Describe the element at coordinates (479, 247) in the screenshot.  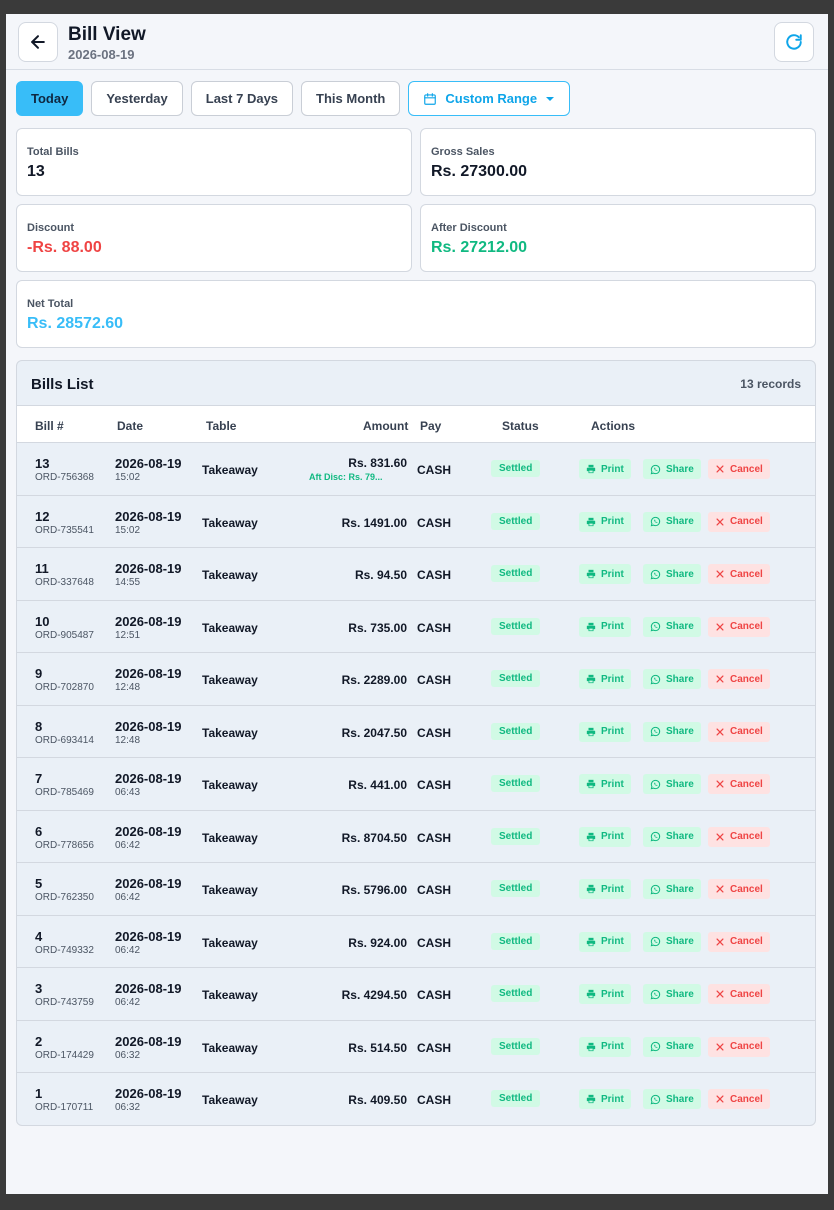
I see `after-discount-value: Rs. 27212.00` at that location.